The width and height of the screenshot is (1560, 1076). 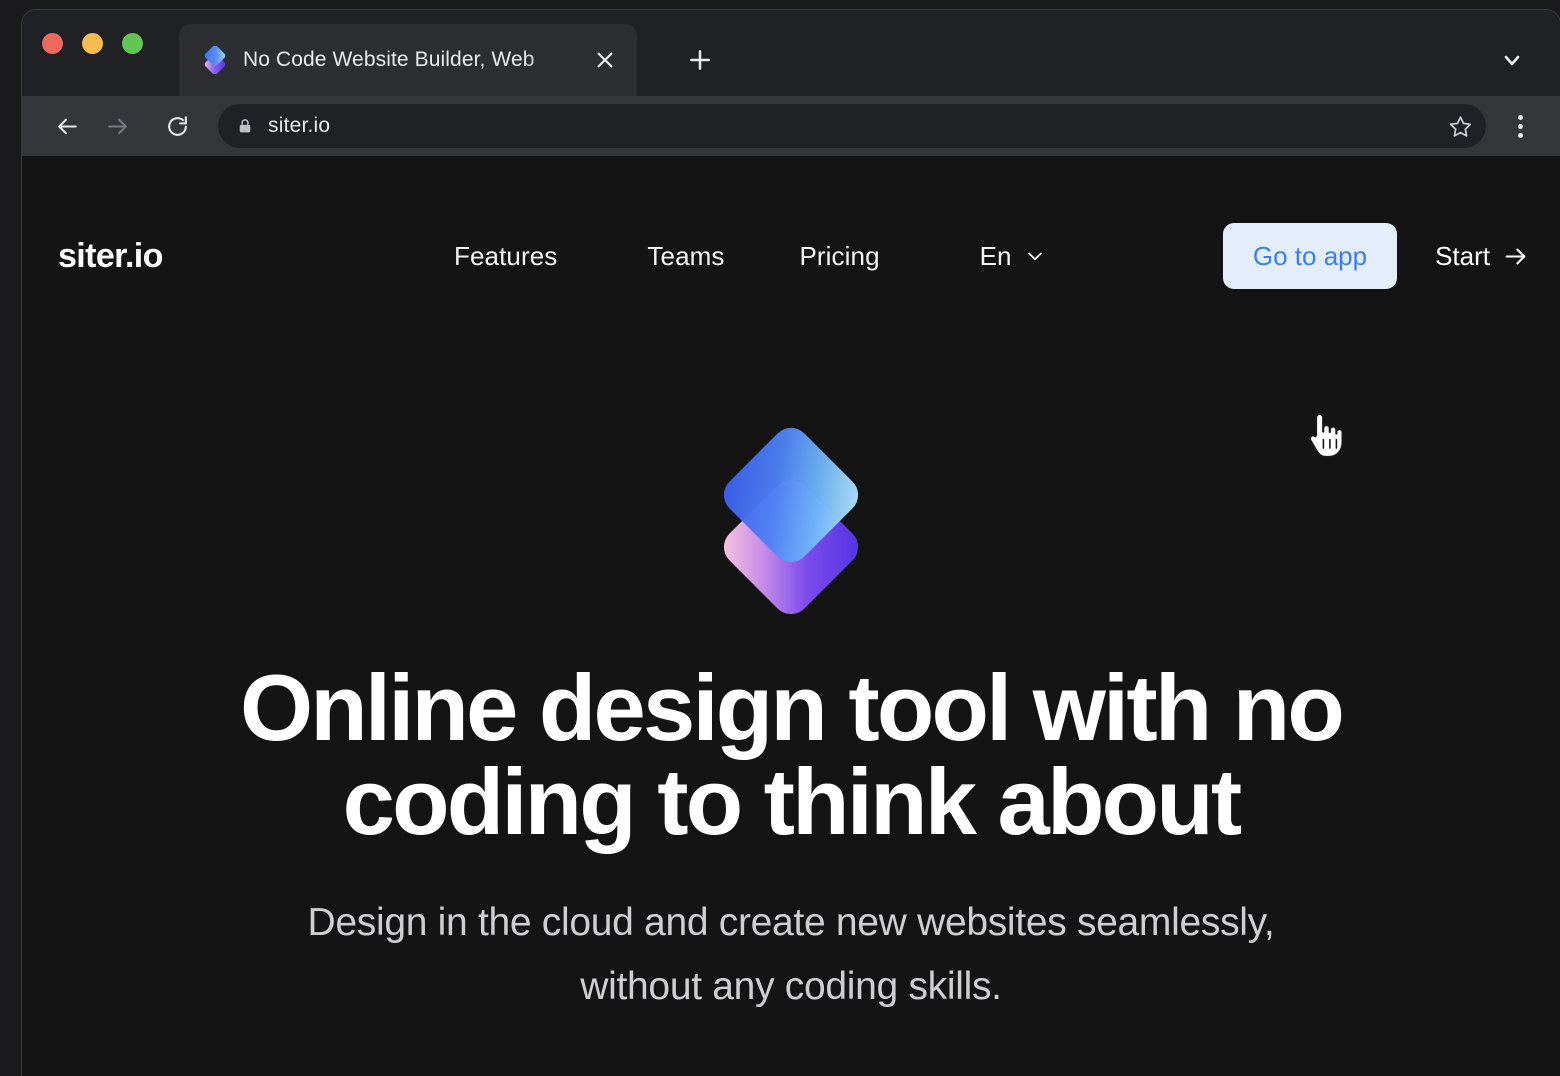 What do you see at coordinates (1462, 255) in the screenshot?
I see `start-label: Start` at bounding box center [1462, 255].